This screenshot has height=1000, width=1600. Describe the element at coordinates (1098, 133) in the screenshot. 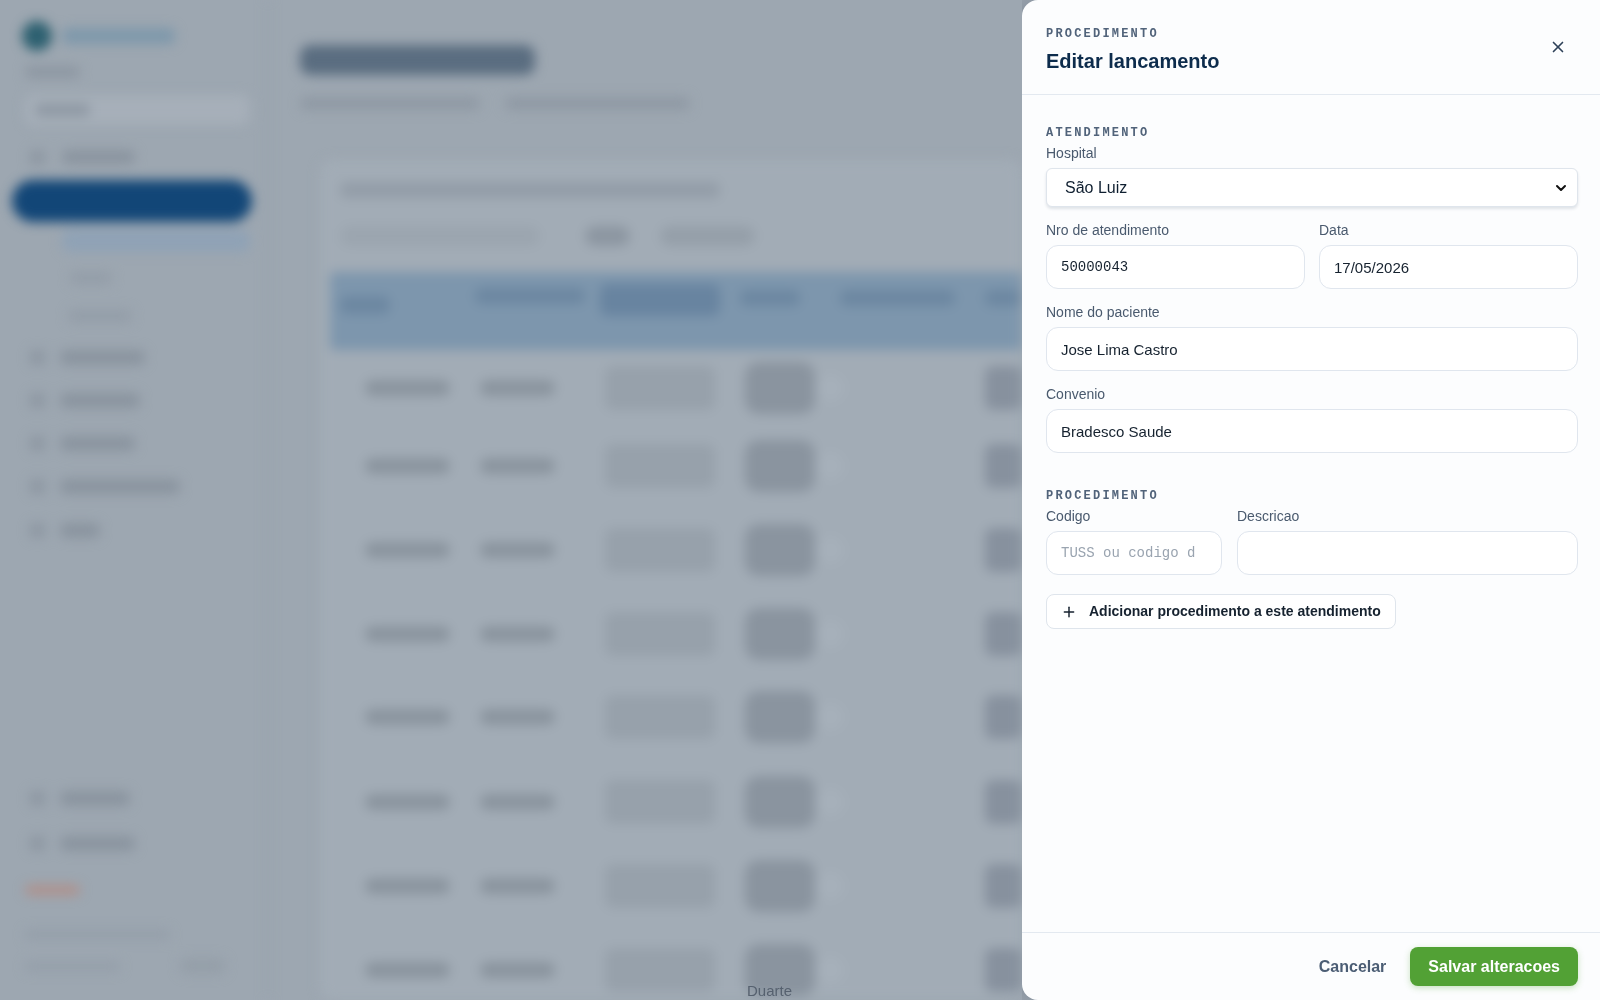

I see `section-heading: ATENDIMENTO` at that location.